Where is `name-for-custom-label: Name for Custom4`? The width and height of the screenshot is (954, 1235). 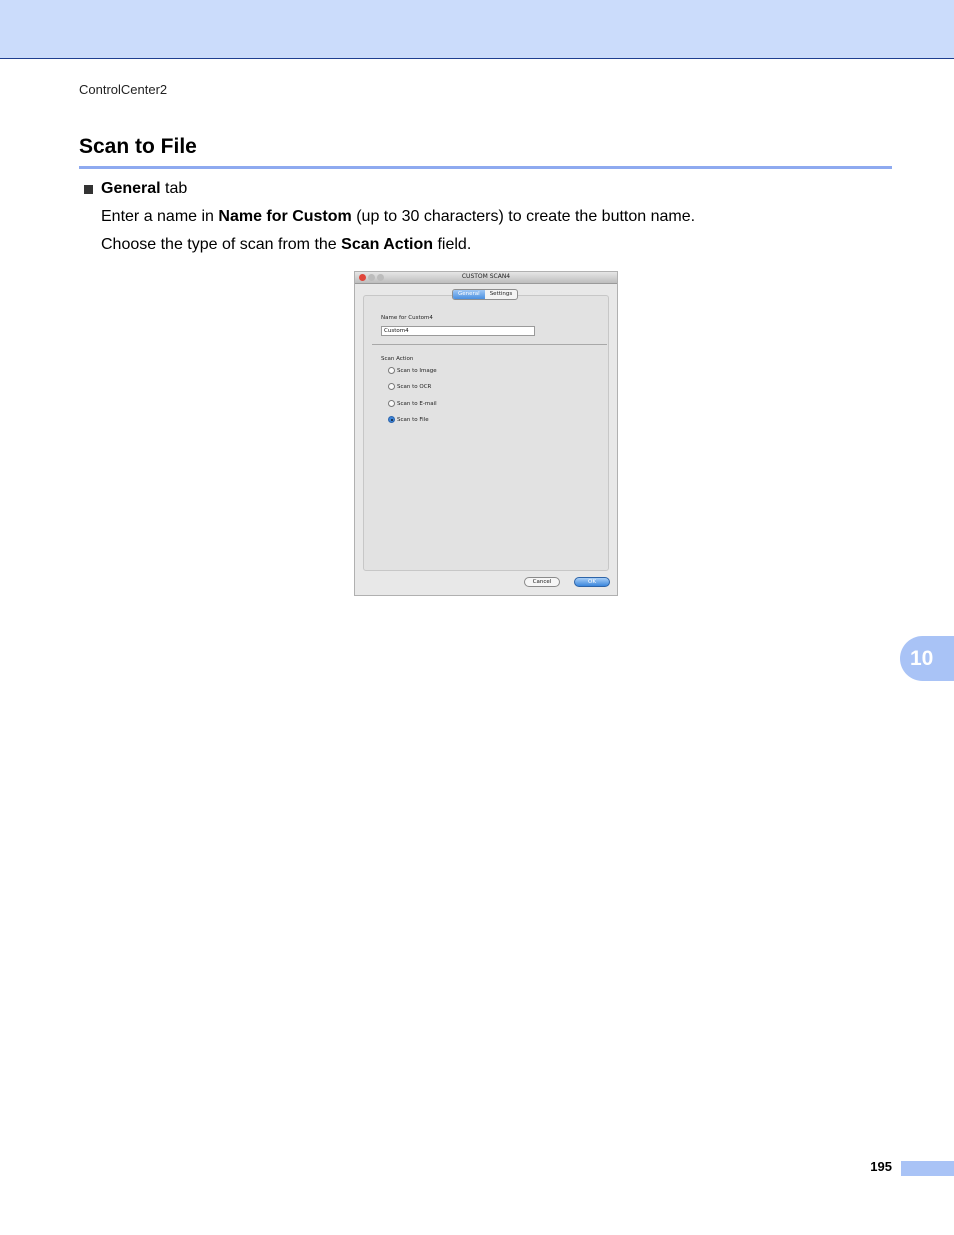
name-for-custom-label: Name for Custom4 is located at coordinates (407, 318).